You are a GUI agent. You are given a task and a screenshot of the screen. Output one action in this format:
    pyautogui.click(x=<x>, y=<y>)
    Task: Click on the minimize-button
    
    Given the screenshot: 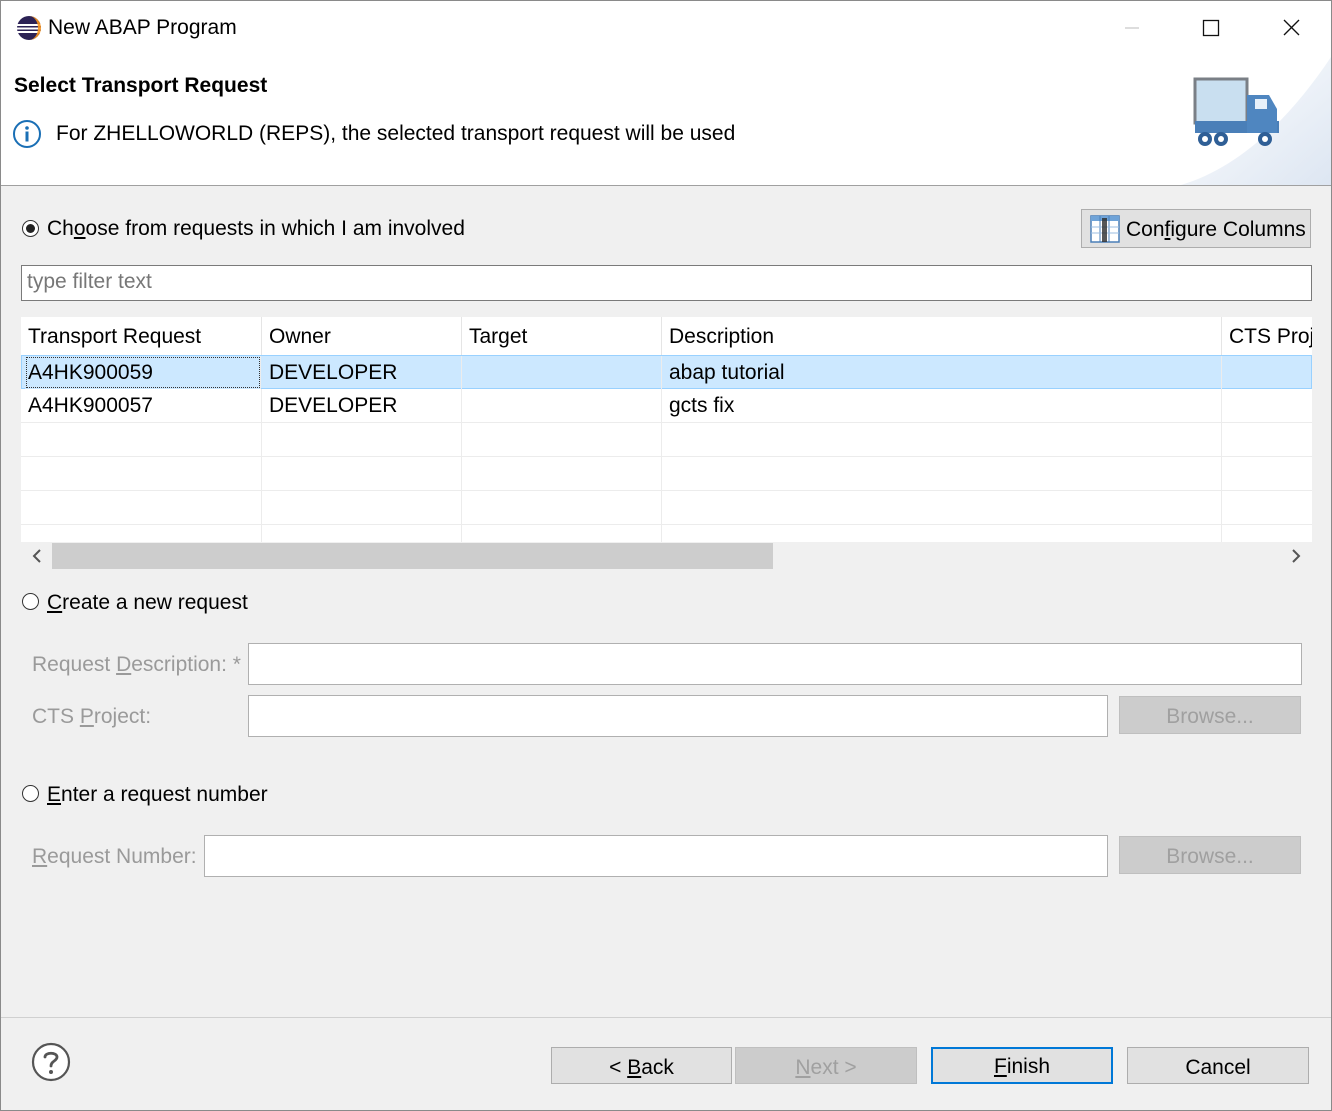 What is the action you would take?
    pyautogui.click(x=1131, y=29)
    